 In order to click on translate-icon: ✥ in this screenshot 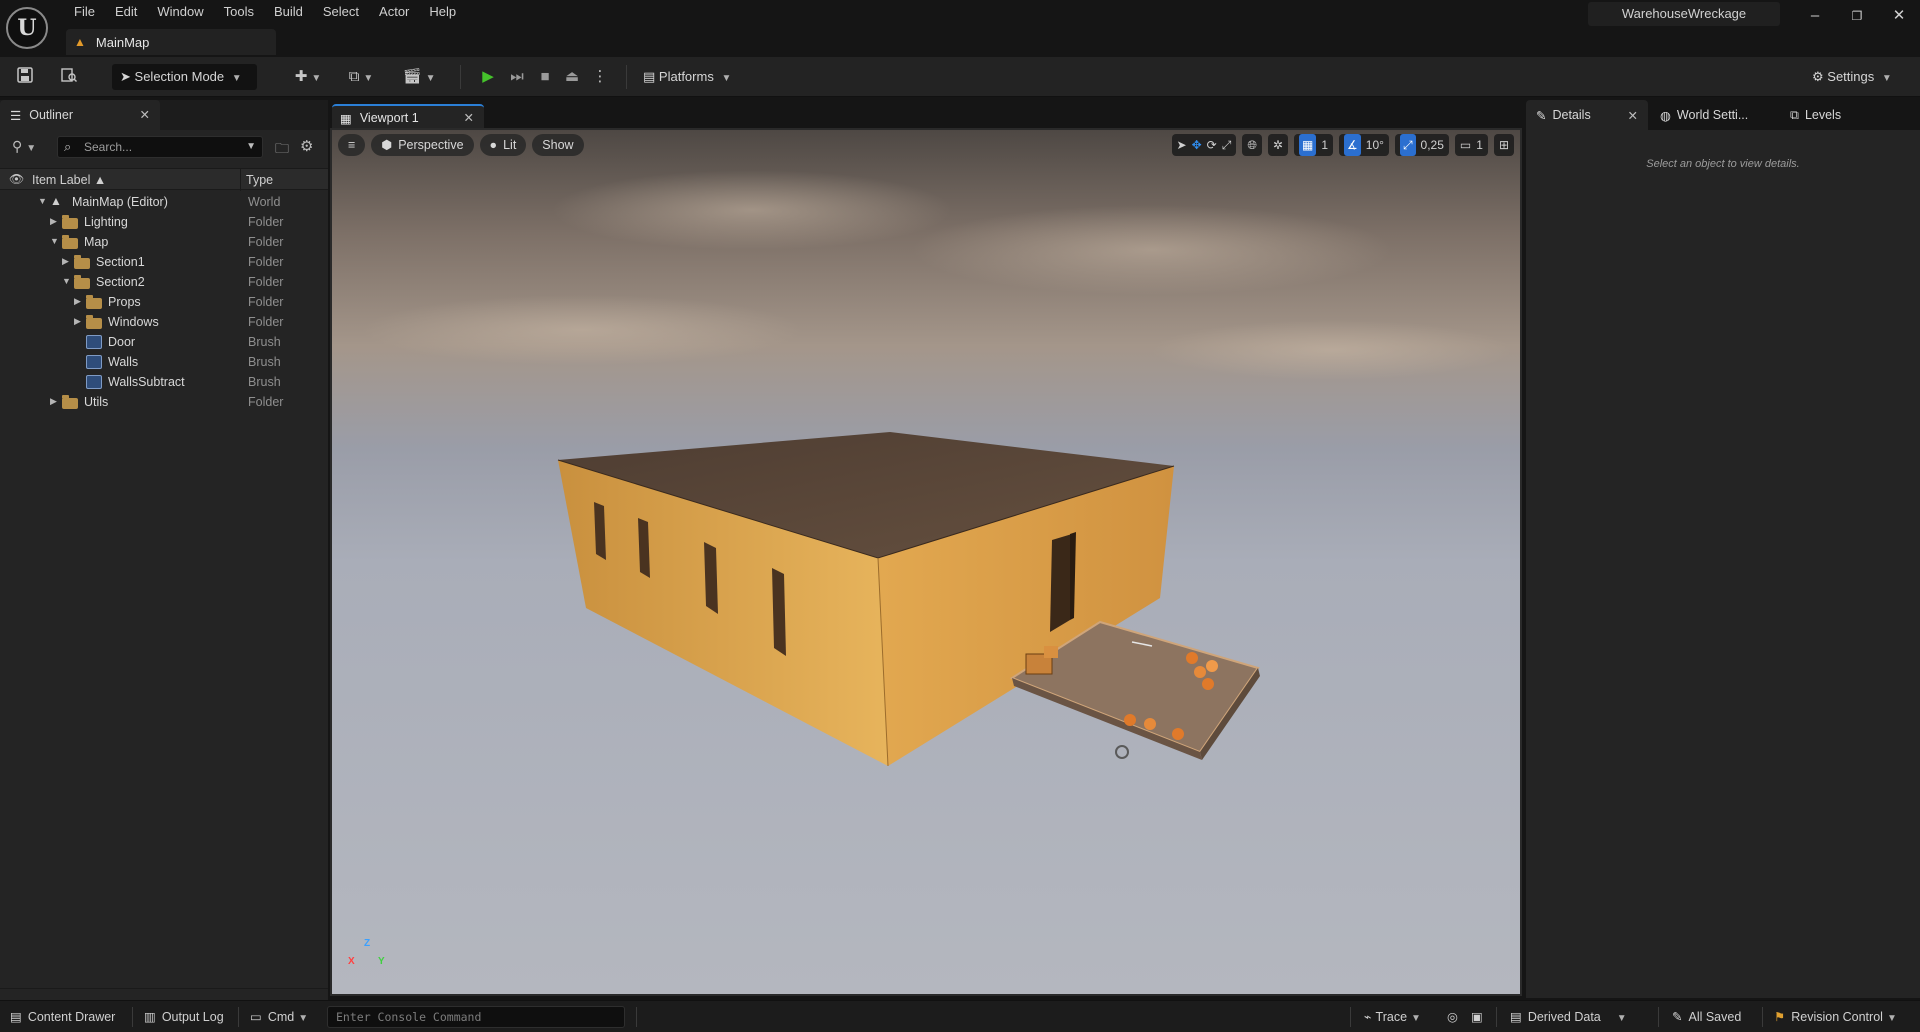, I will do `click(1197, 145)`.